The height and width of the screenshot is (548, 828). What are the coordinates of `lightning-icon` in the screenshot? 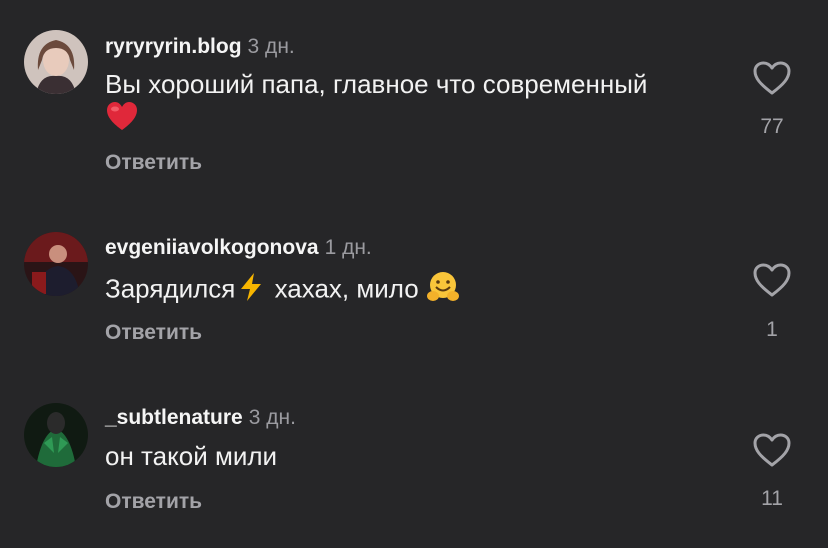 It's located at (251, 290).